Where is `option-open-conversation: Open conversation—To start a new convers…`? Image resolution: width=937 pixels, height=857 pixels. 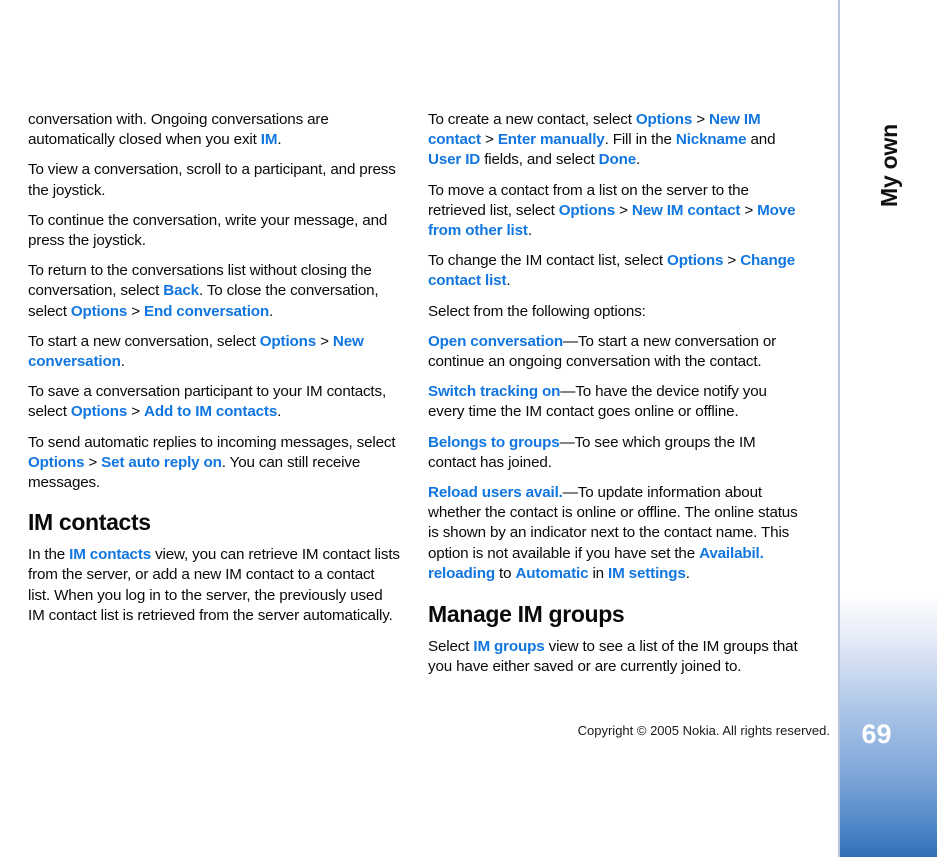
option-open-conversation: Open conversation—To start a new convers… is located at coordinates (614, 352).